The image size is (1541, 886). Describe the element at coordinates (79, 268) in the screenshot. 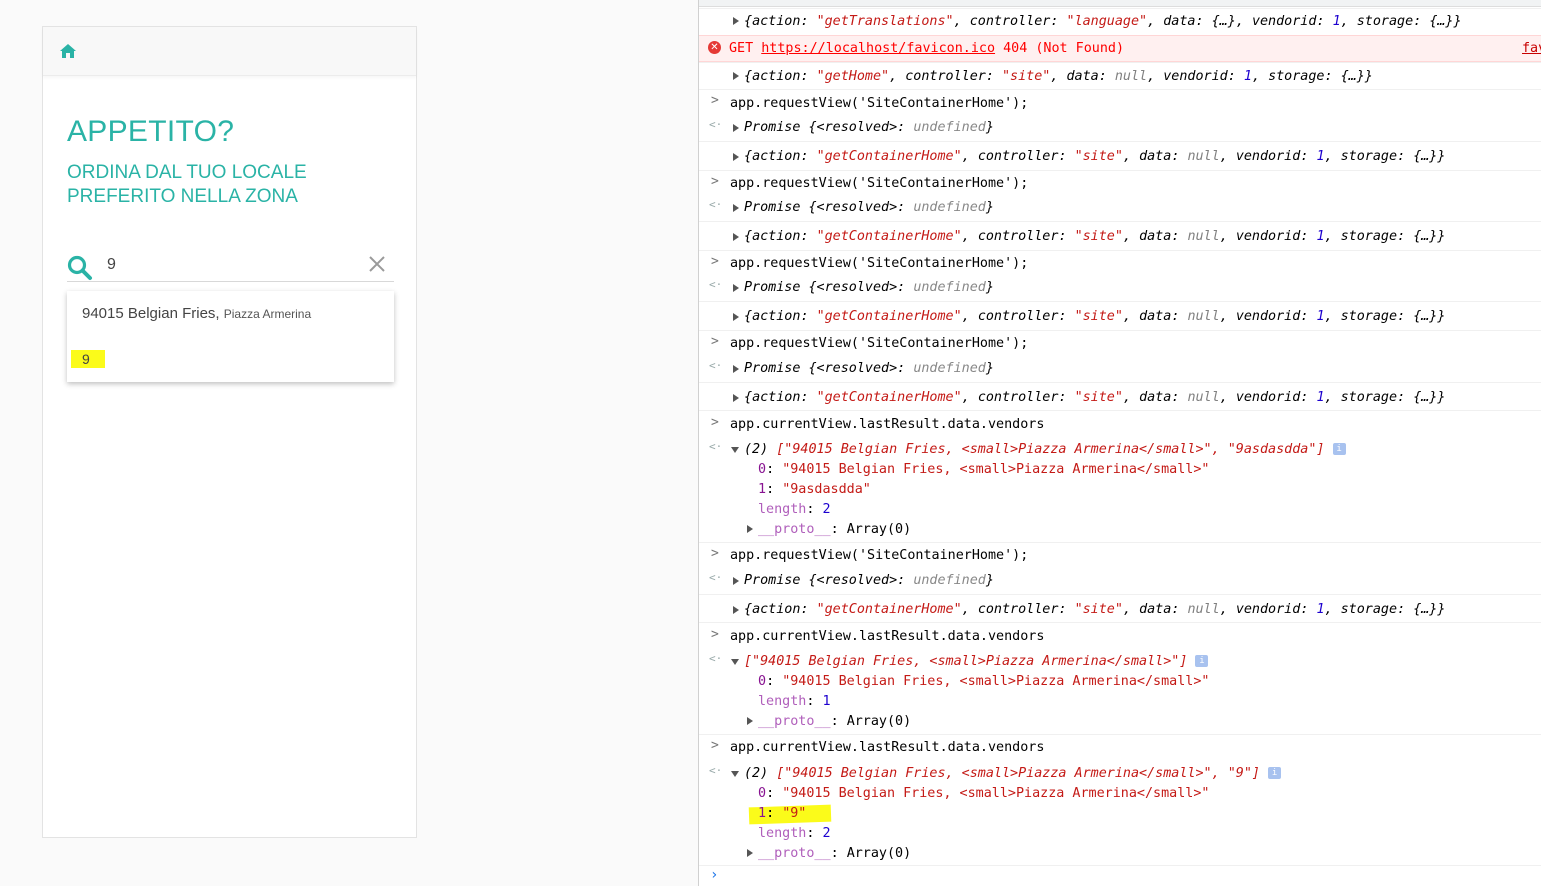

I see `search-icon` at that location.